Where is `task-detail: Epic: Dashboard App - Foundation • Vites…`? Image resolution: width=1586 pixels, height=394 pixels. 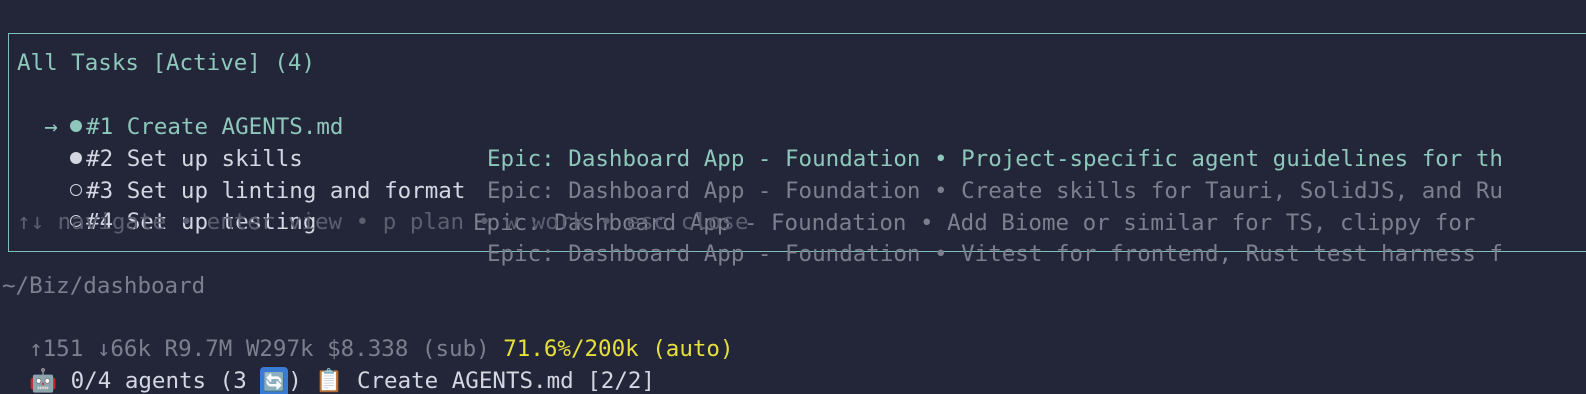 task-detail: Epic: Dashboard App - Foundation • Vites… is located at coordinates (1012, 254).